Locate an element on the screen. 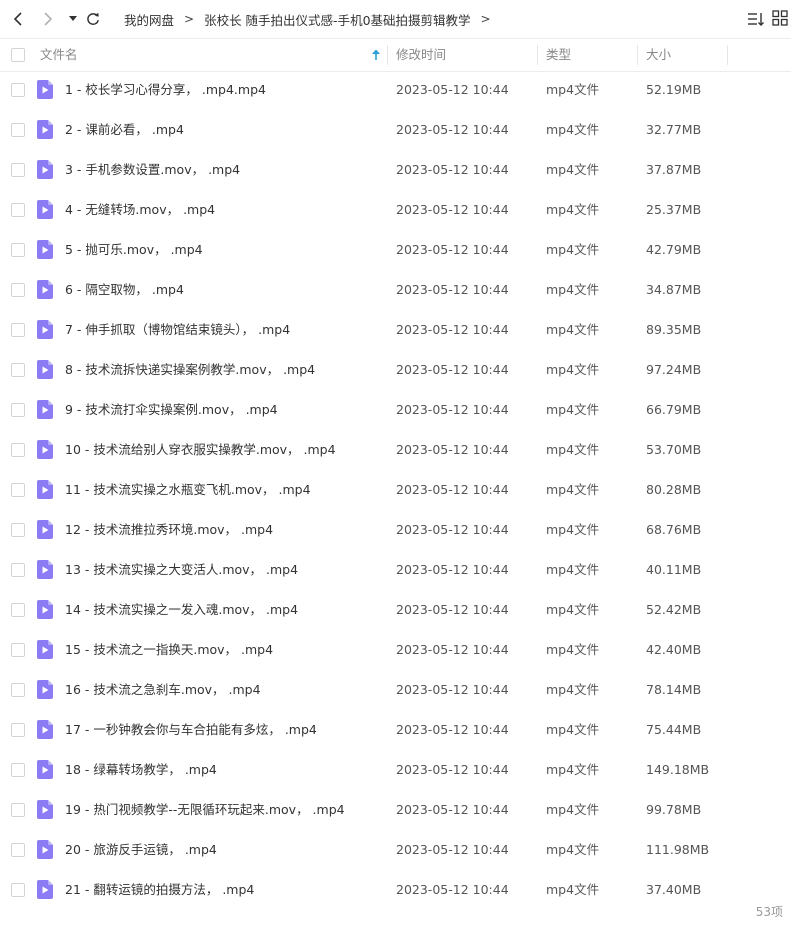  file-size: 53.70MB is located at coordinates (674, 449).